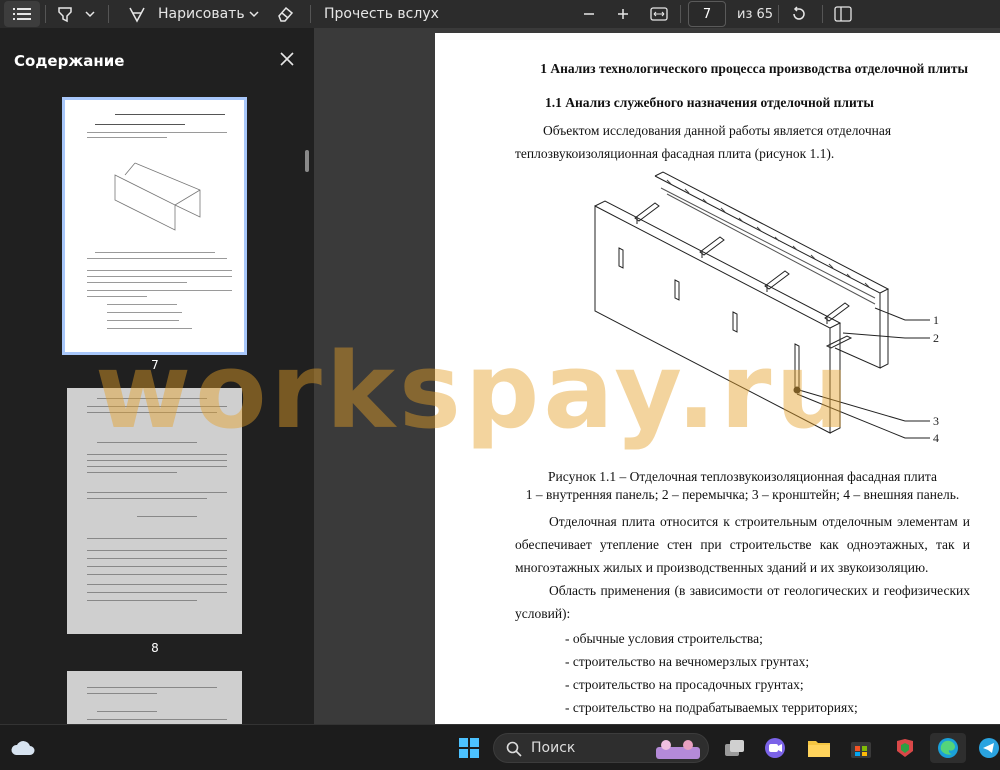 This screenshot has height=770, width=1000. What do you see at coordinates (157, 196) in the screenshot?
I see `thumbnail-figure` at bounding box center [157, 196].